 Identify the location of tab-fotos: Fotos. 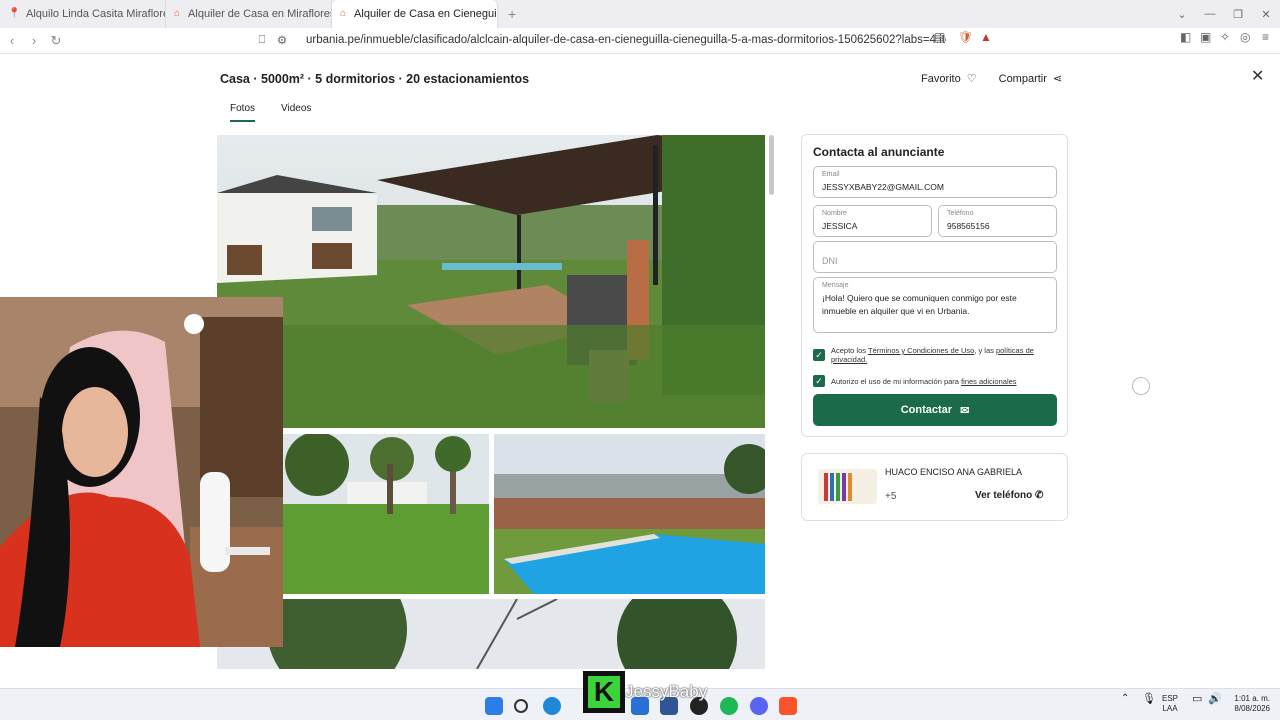
(243, 112).